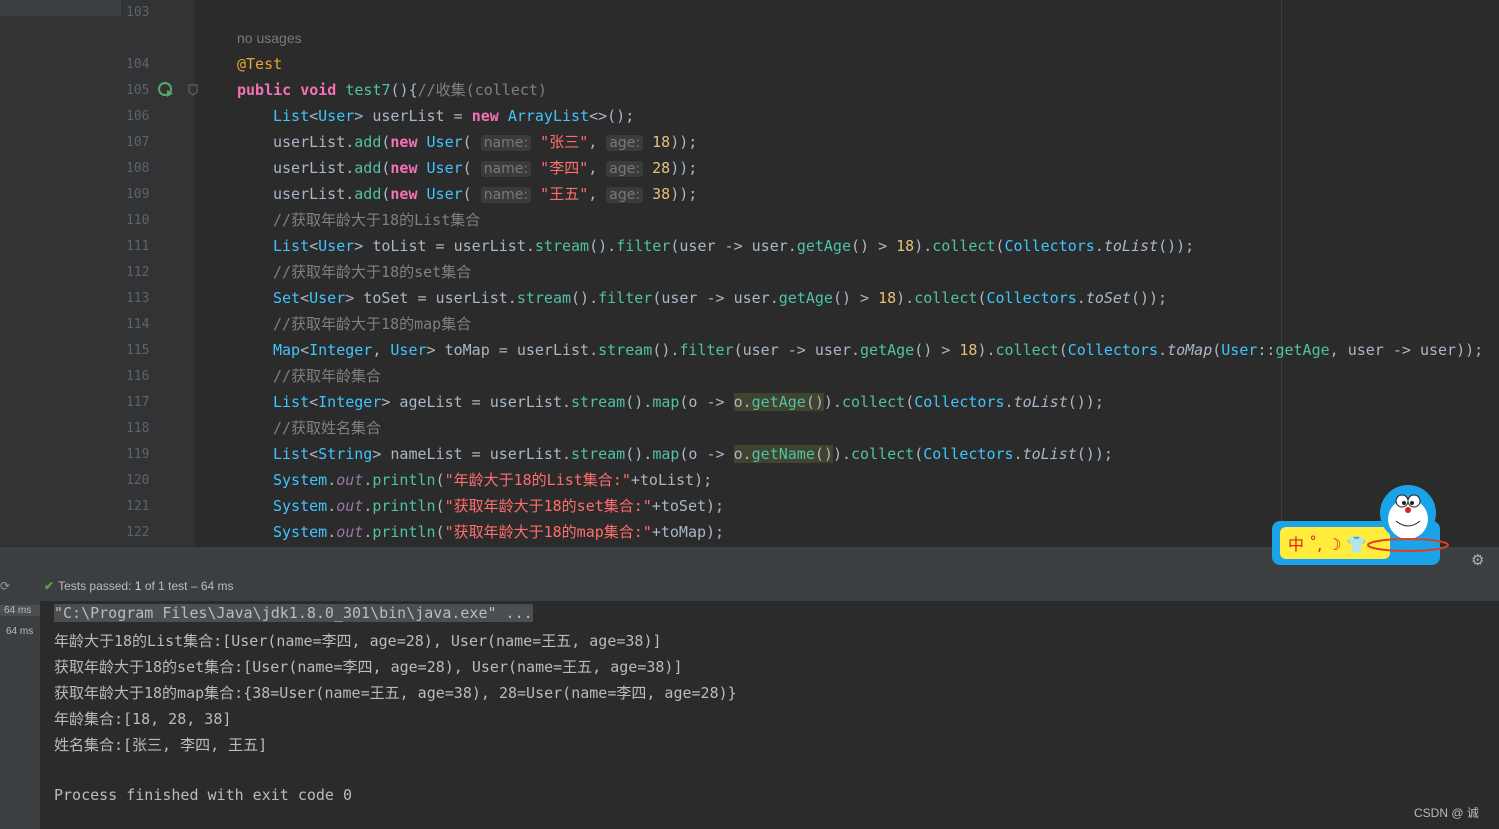  What do you see at coordinates (564, 194) in the screenshot?
I see `string-literal: "王五"` at bounding box center [564, 194].